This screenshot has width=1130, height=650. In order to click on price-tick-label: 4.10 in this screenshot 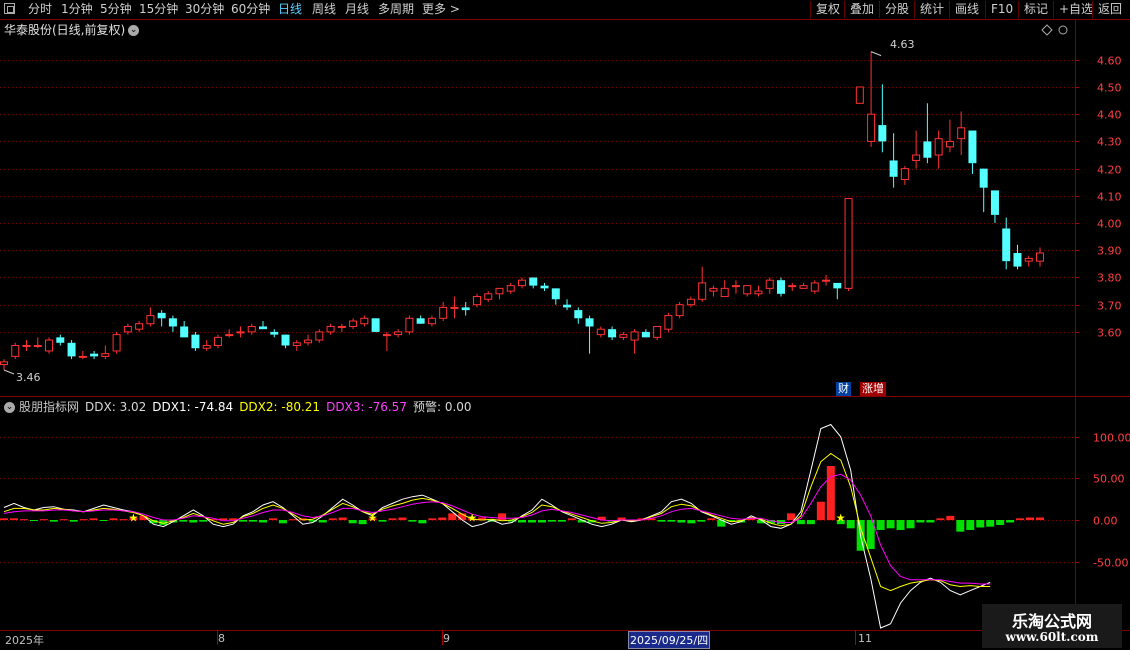, I will do `click(1109, 197)`.